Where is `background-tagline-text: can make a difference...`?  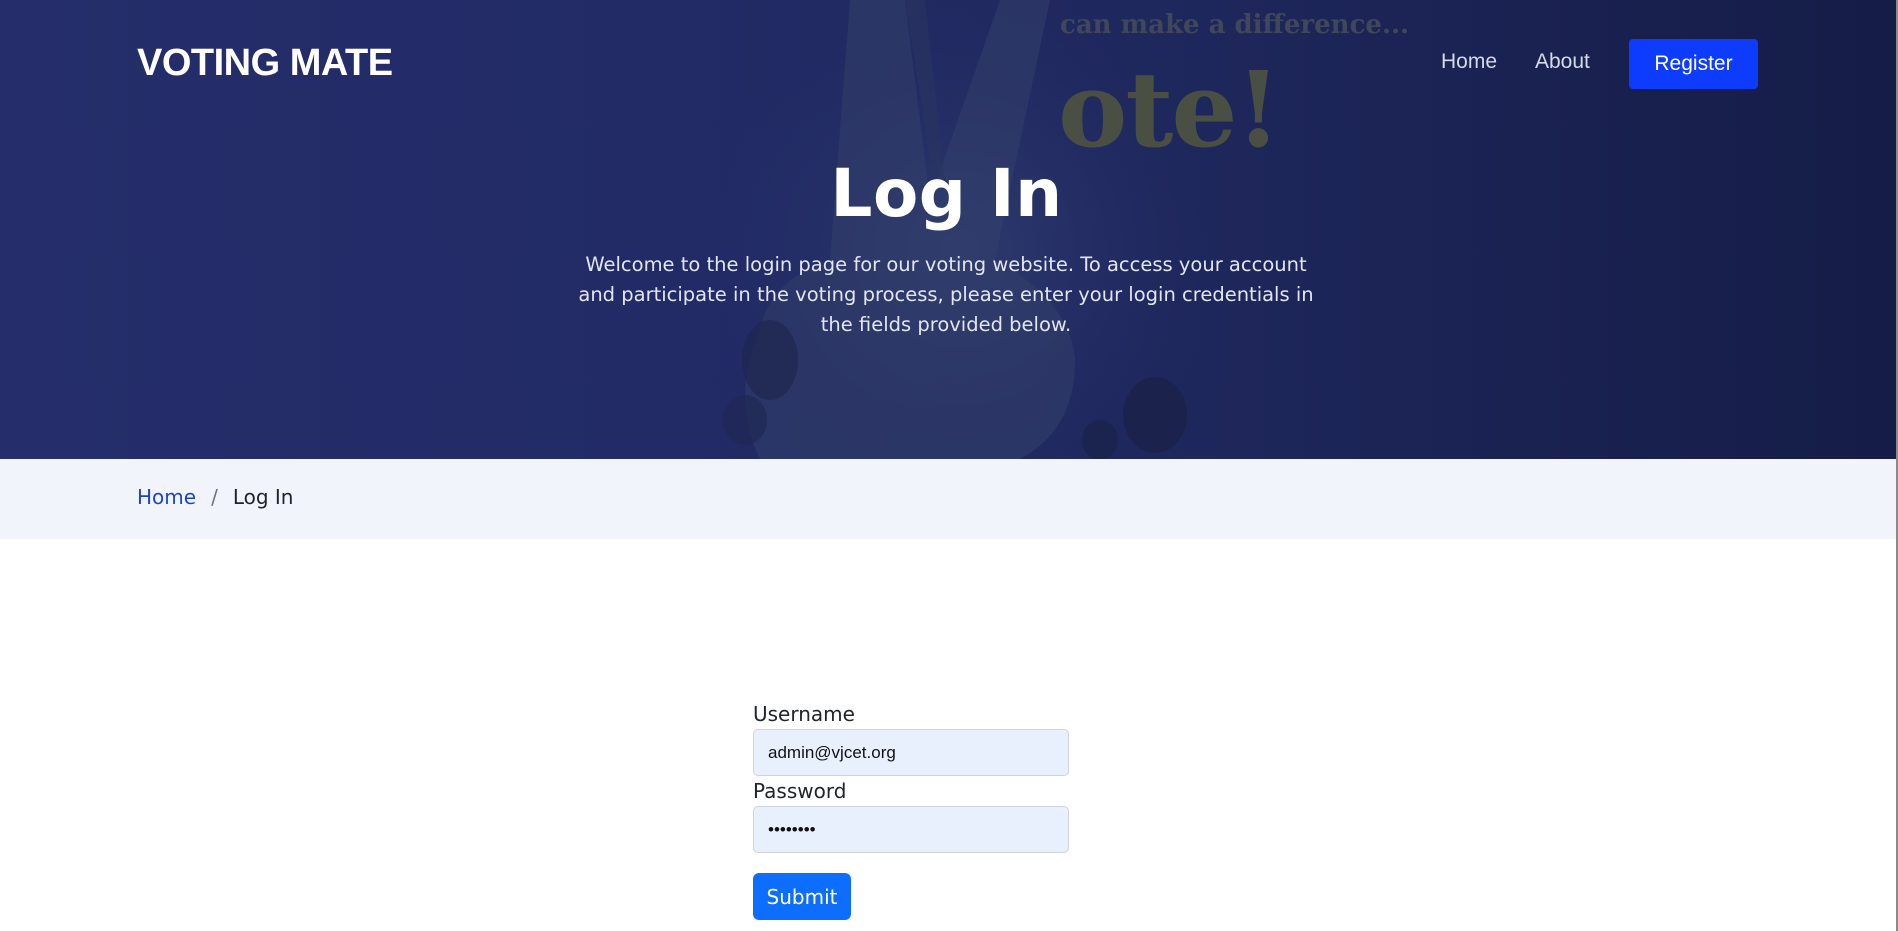
background-tagline-text: can make a difference... is located at coordinates (1235, 25).